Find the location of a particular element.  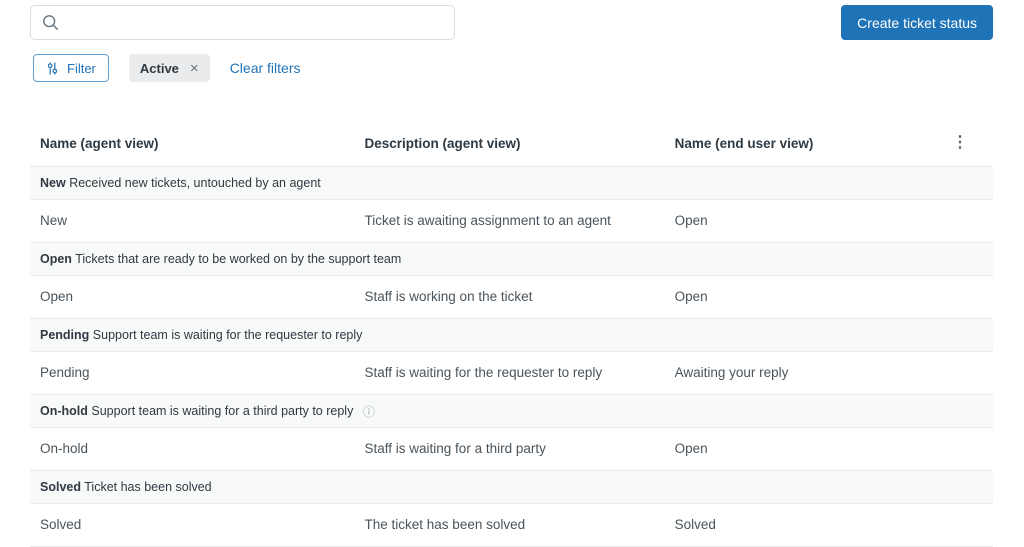

clear-filters-link: Clear filters is located at coordinates (265, 68).